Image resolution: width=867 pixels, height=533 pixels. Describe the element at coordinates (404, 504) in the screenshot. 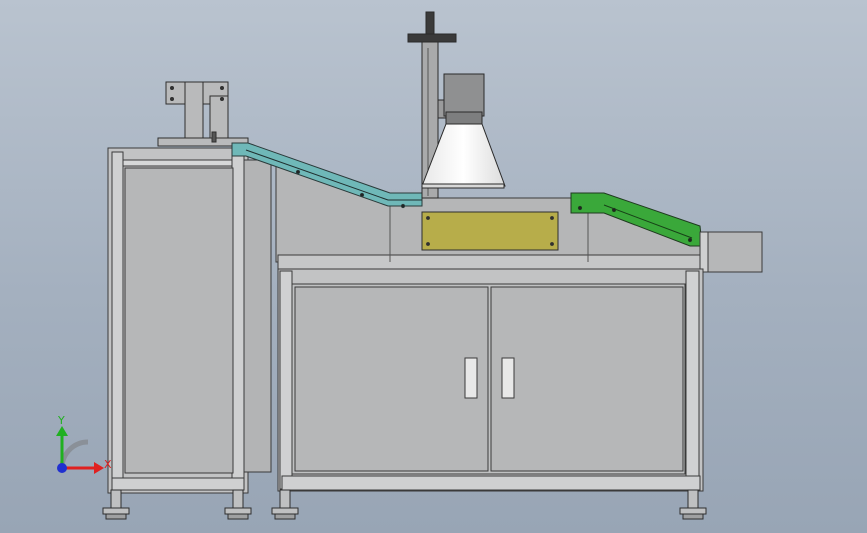

I see `leveling-feet` at that location.